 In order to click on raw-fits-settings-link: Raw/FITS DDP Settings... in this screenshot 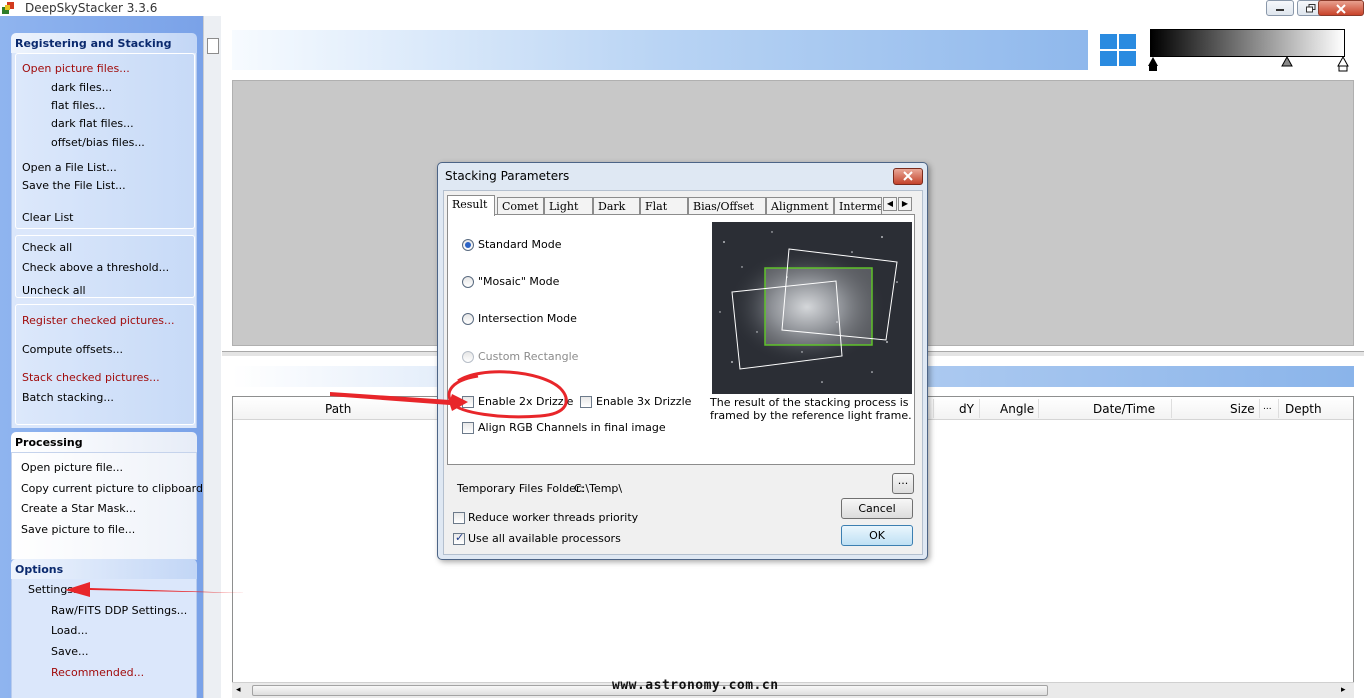, I will do `click(119, 610)`.